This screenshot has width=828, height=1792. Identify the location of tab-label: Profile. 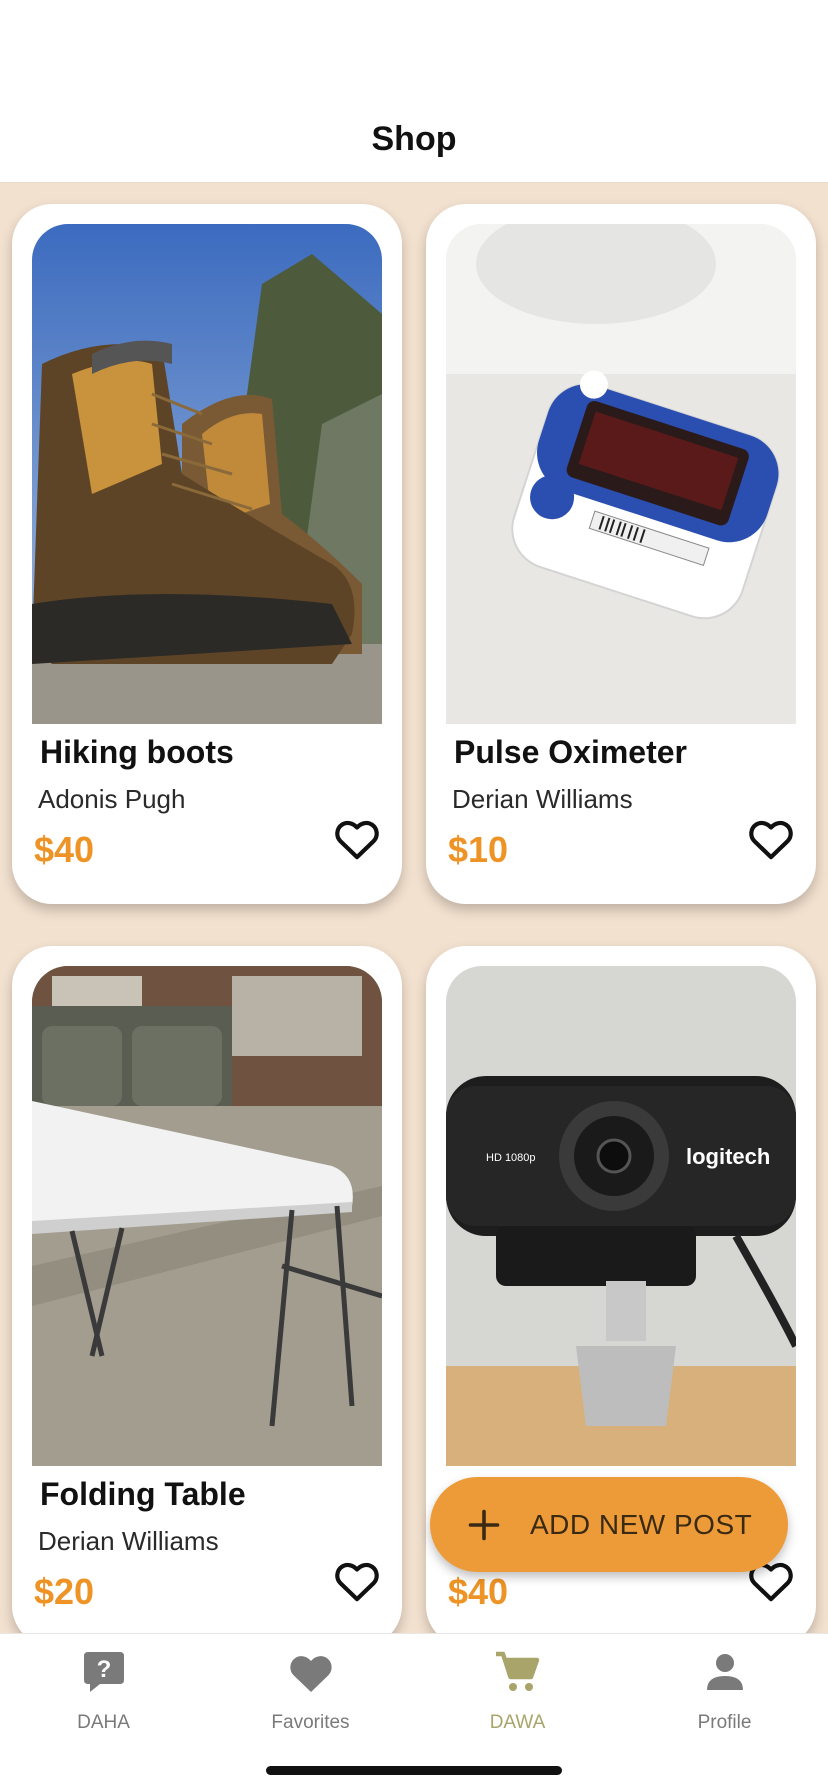
(724, 1722).